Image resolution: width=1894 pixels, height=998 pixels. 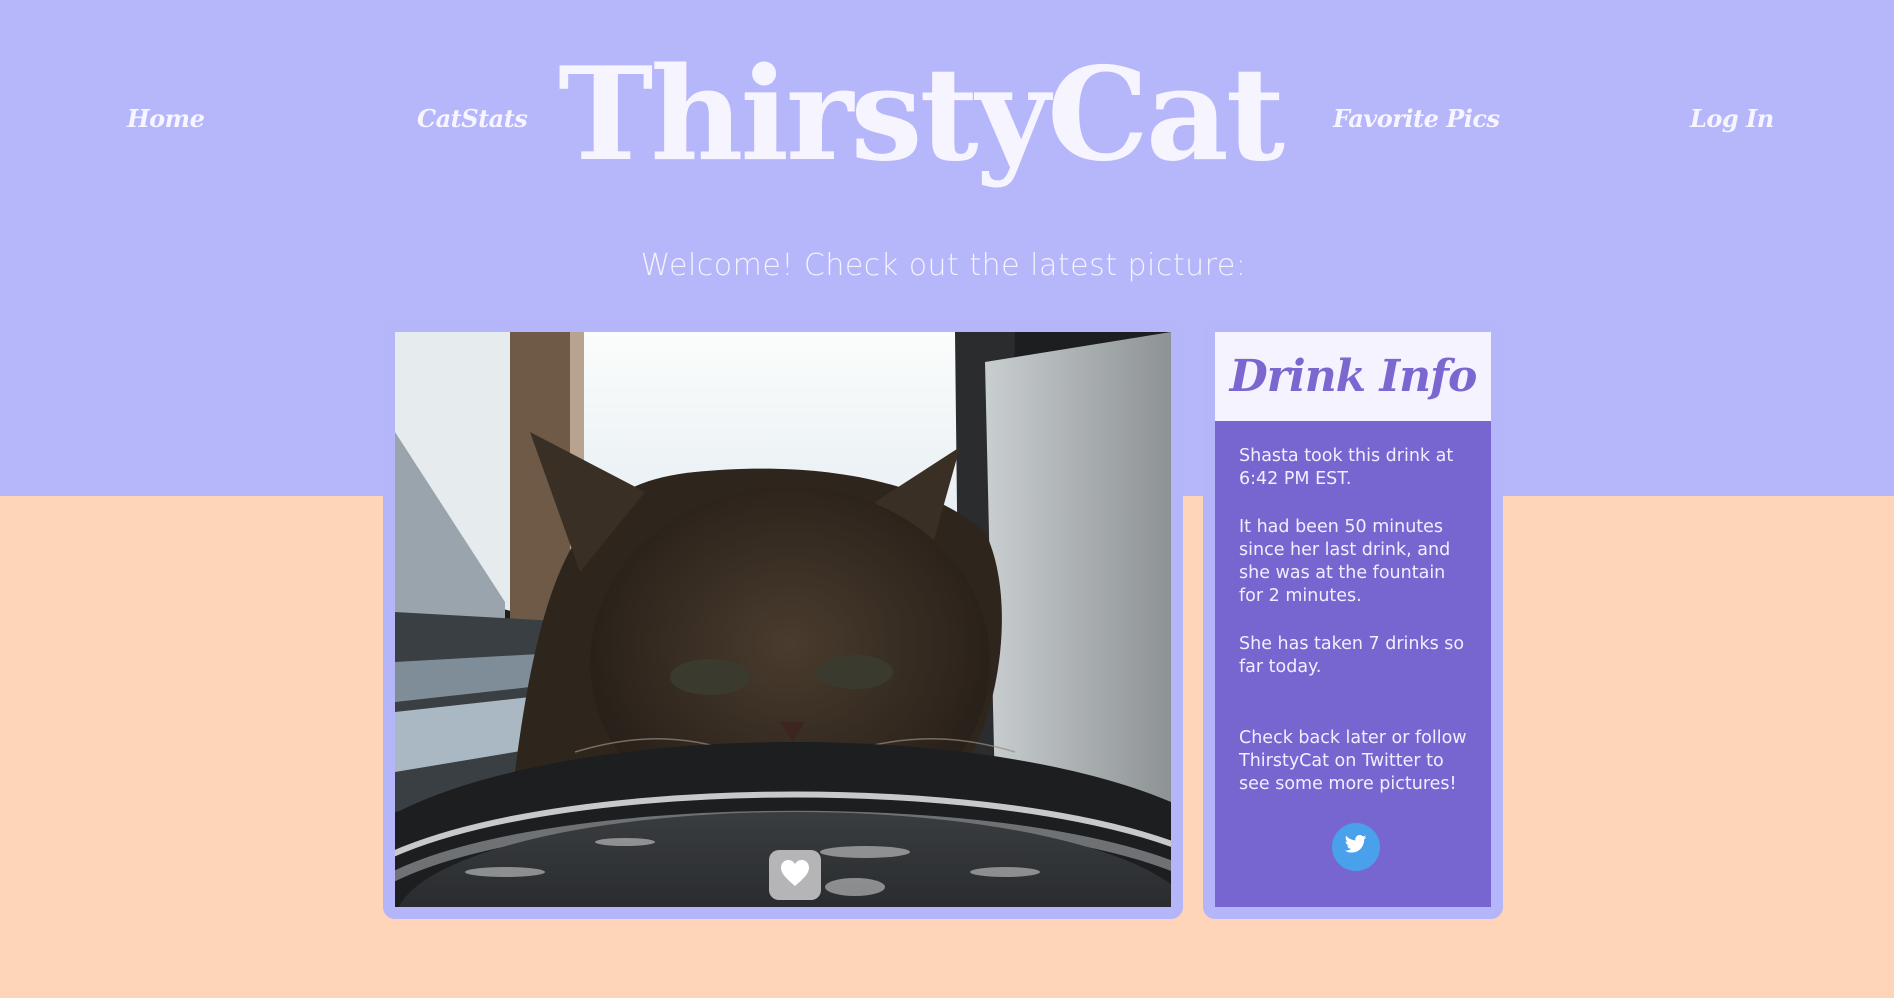 I want to click on nav-favorite-pics-link: Favorite Pics, so click(x=1416, y=118).